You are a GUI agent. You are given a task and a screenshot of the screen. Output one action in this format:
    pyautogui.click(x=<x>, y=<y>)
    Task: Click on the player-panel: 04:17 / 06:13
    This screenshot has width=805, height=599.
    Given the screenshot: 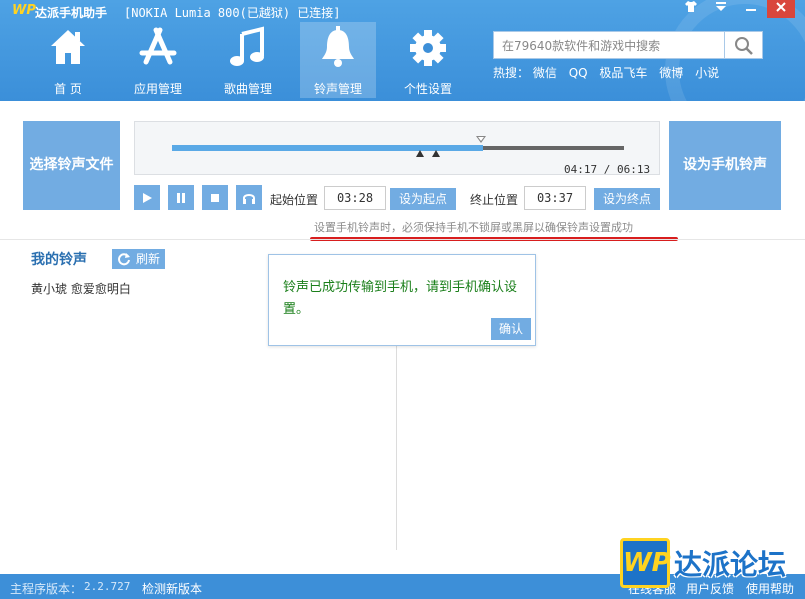 What is the action you would take?
    pyautogui.click(x=397, y=148)
    